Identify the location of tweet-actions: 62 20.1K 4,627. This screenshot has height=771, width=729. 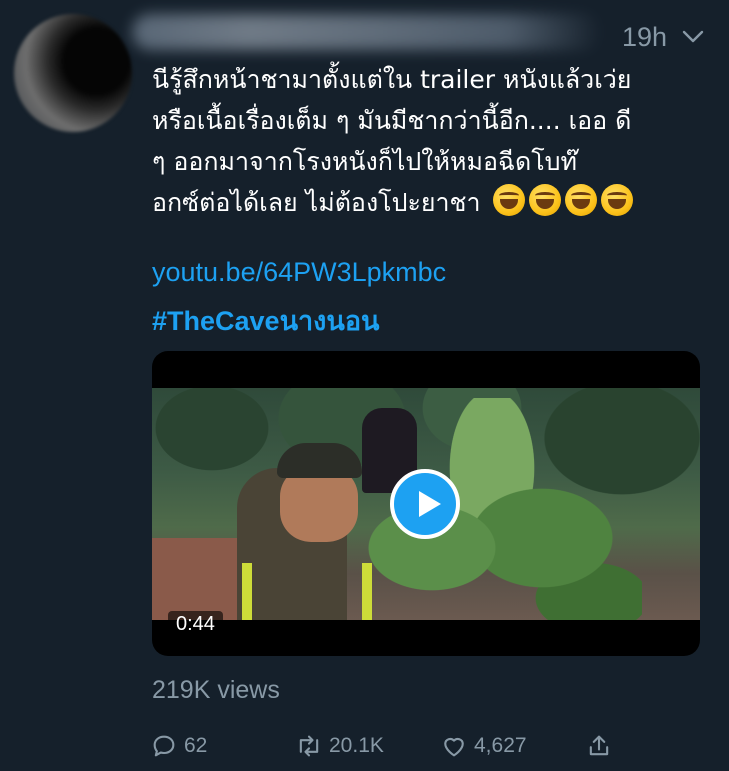
(390, 746).